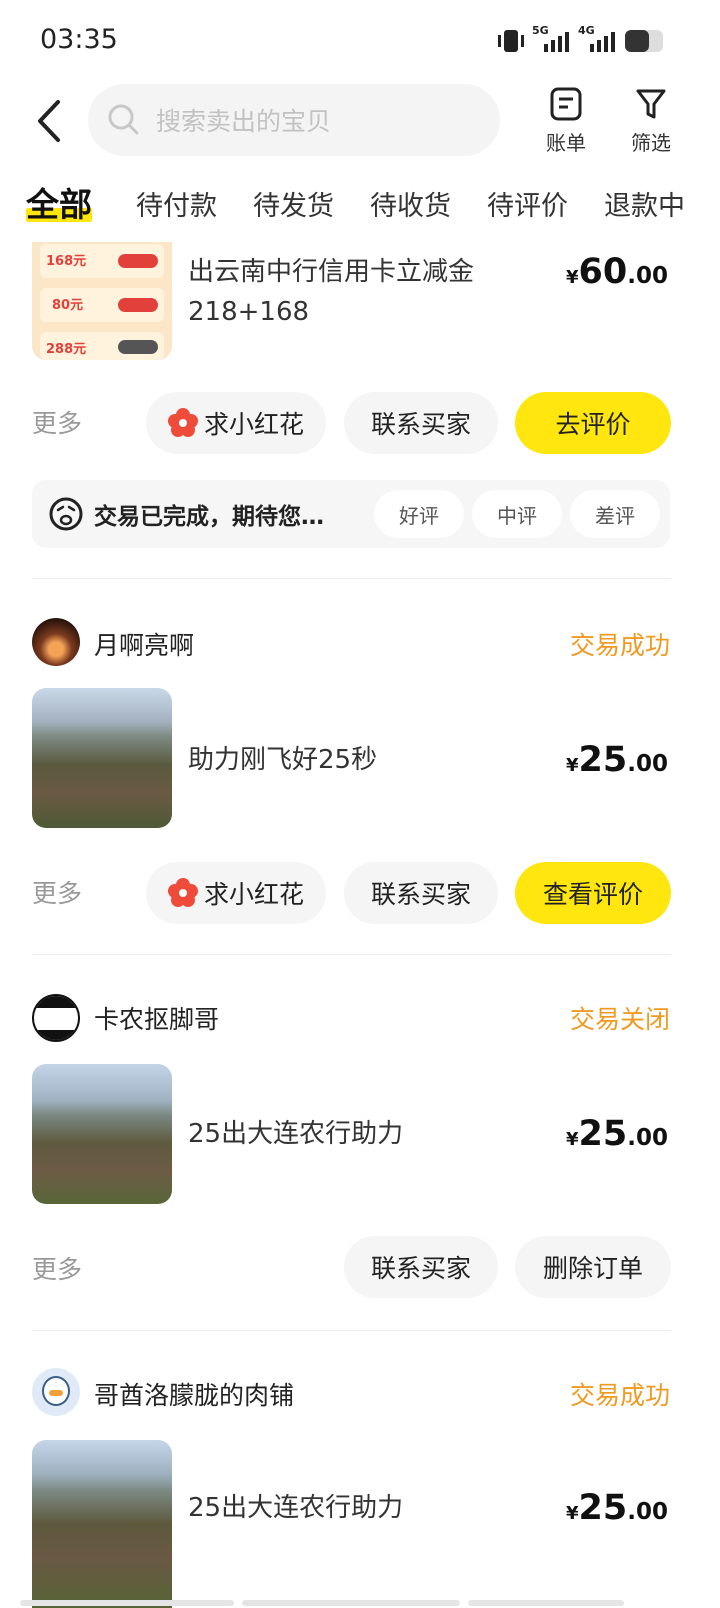  What do you see at coordinates (156, 1018) in the screenshot?
I see `seller-name: 卡农抠脚哥` at bounding box center [156, 1018].